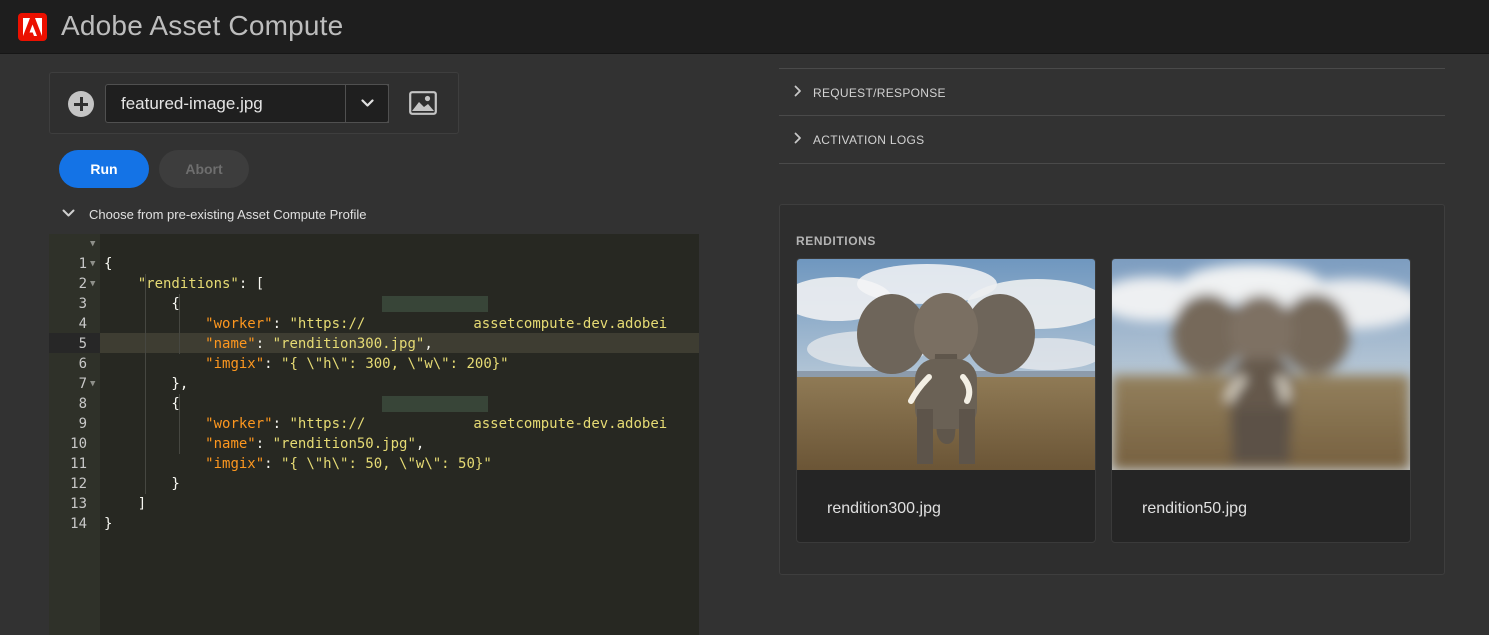 This screenshot has height=635, width=1489. What do you see at coordinates (171, 275) in the screenshot?
I see `code-line: 2 ▼ "renditions": [` at bounding box center [171, 275].